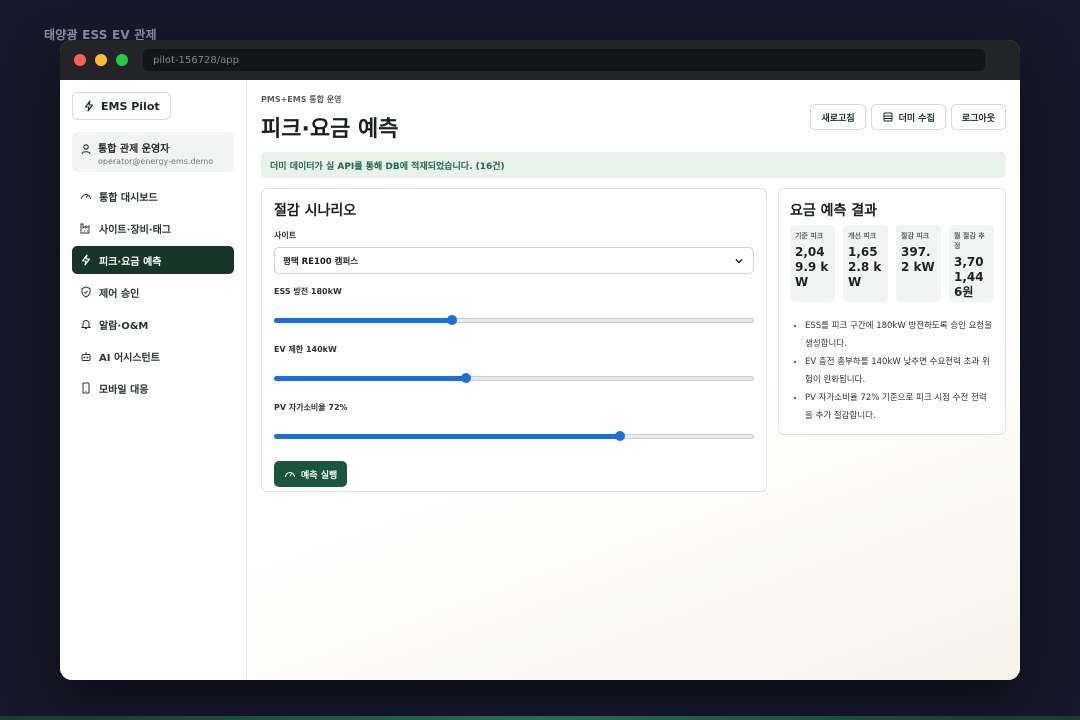 This screenshot has height=720, width=1080. I want to click on sidebar-item-control-approval: 제어 승인, so click(153, 292).